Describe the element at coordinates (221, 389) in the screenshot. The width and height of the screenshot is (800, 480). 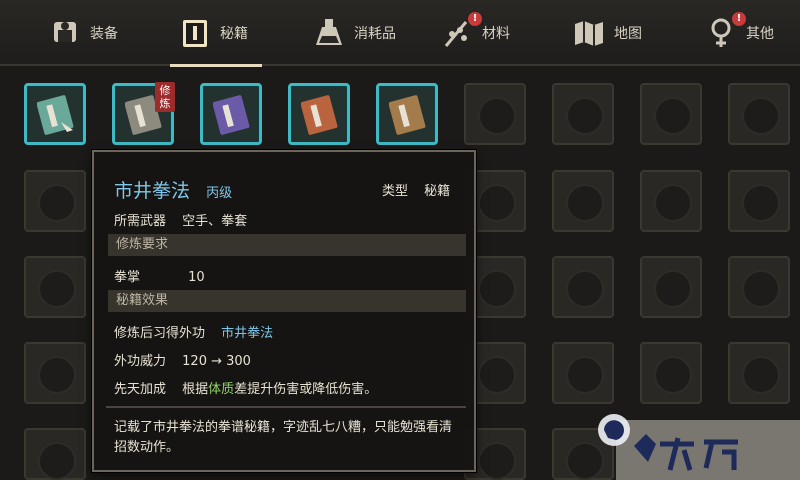
I see `innate-key: 体质` at that location.